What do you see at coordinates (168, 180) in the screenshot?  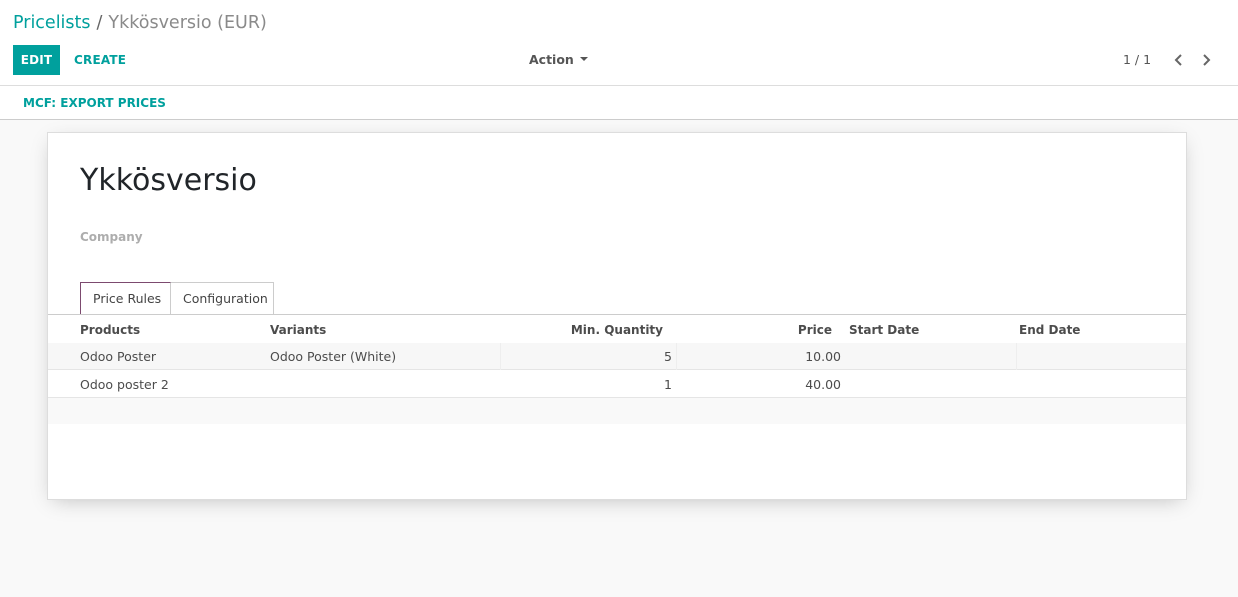 I see `record-title: Ykkösversio` at bounding box center [168, 180].